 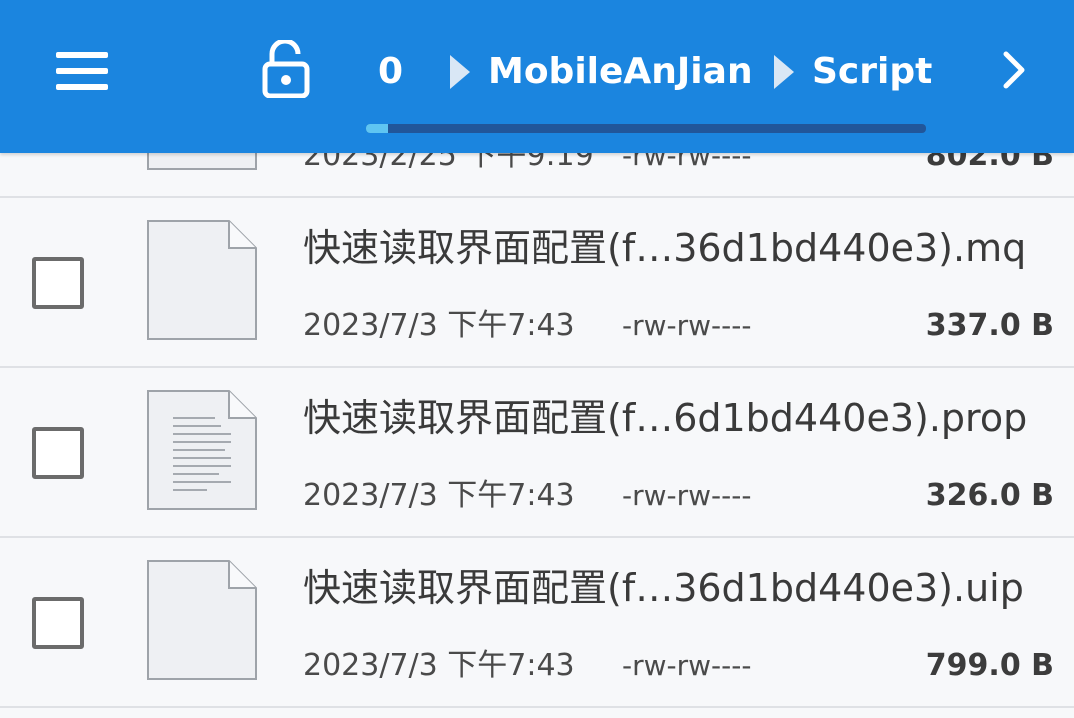 I want to click on lock-open-icon, so click(x=286, y=69).